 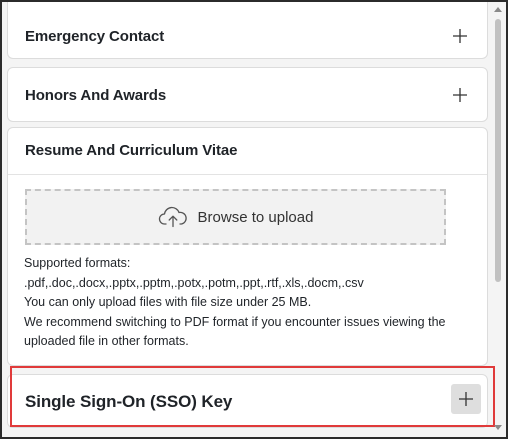 I want to click on scroll-up-arrow, so click(x=498, y=9).